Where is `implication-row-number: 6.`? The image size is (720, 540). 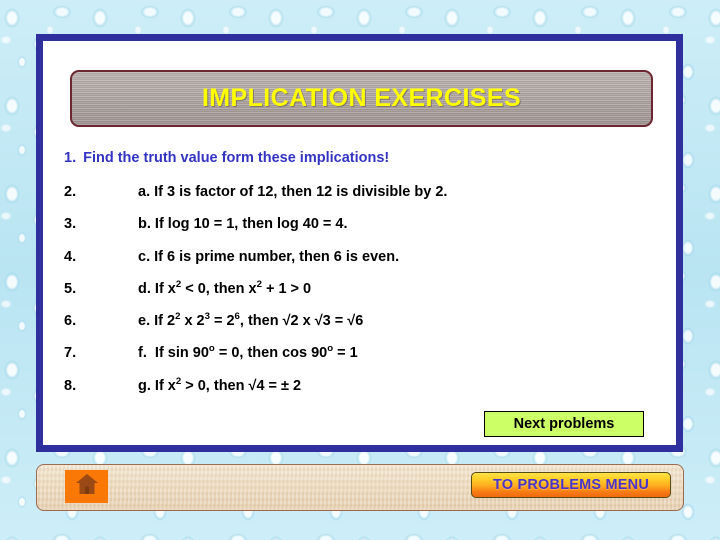
implication-row-number: 6. is located at coordinates (70, 321).